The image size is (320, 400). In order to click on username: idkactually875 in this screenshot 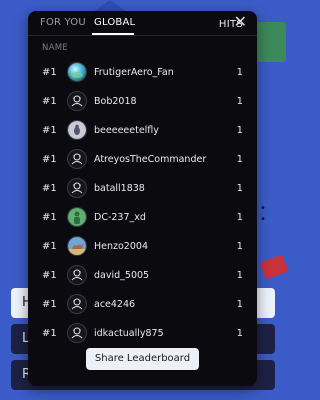, I will do `click(129, 333)`.